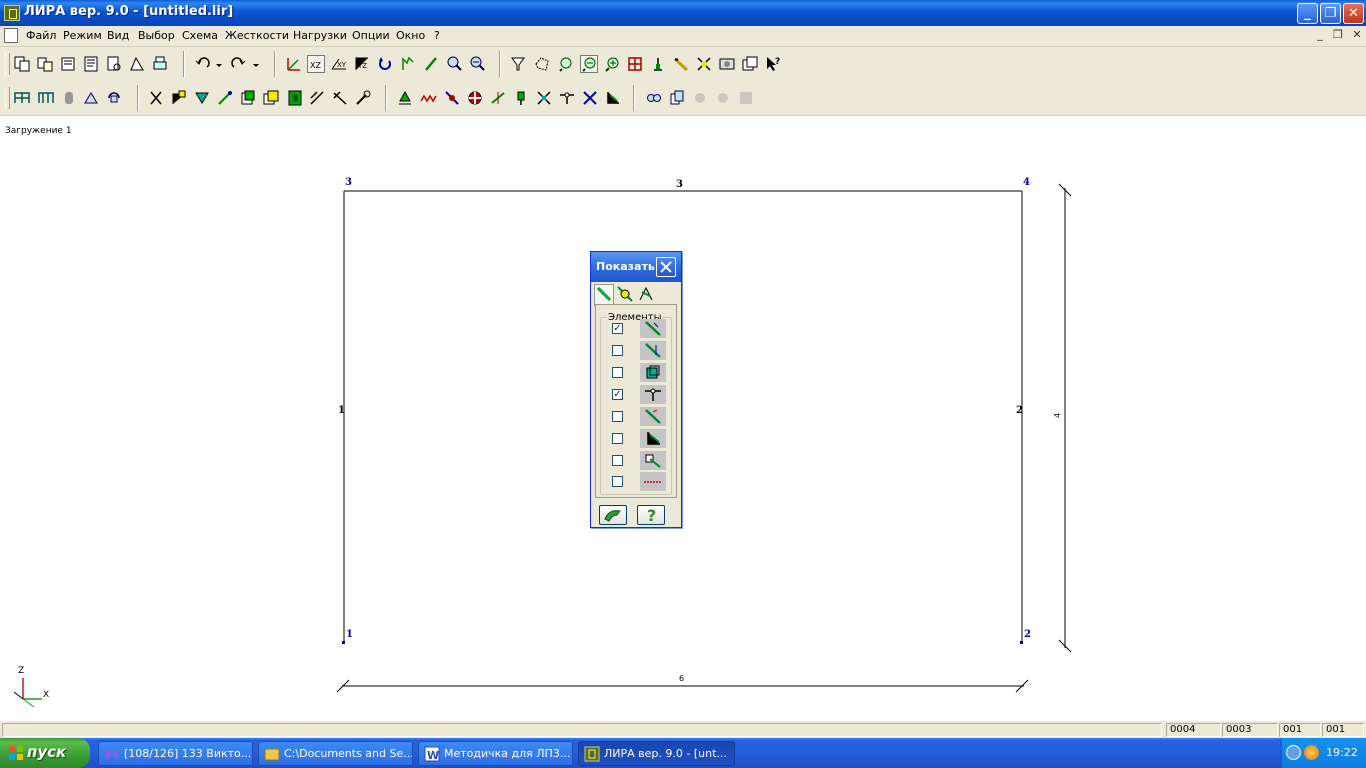  Describe the element at coordinates (1311, 752) in the screenshot. I see `tray-app-icon` at that location.